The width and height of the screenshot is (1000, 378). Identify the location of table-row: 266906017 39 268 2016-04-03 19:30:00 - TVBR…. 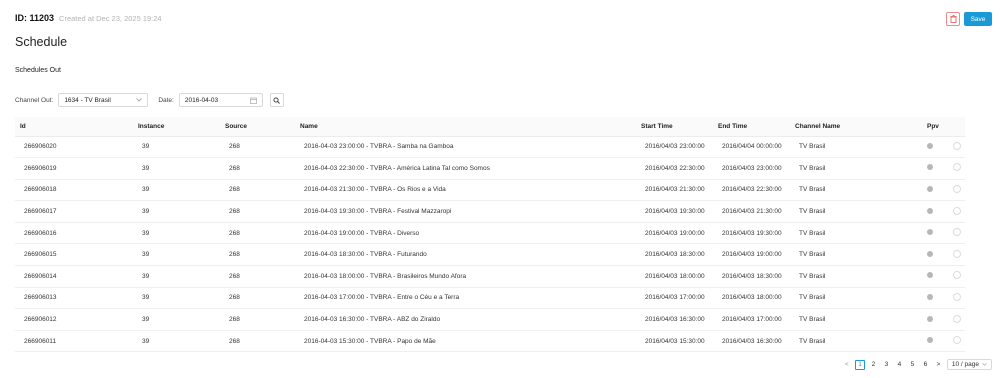
(490, 211).